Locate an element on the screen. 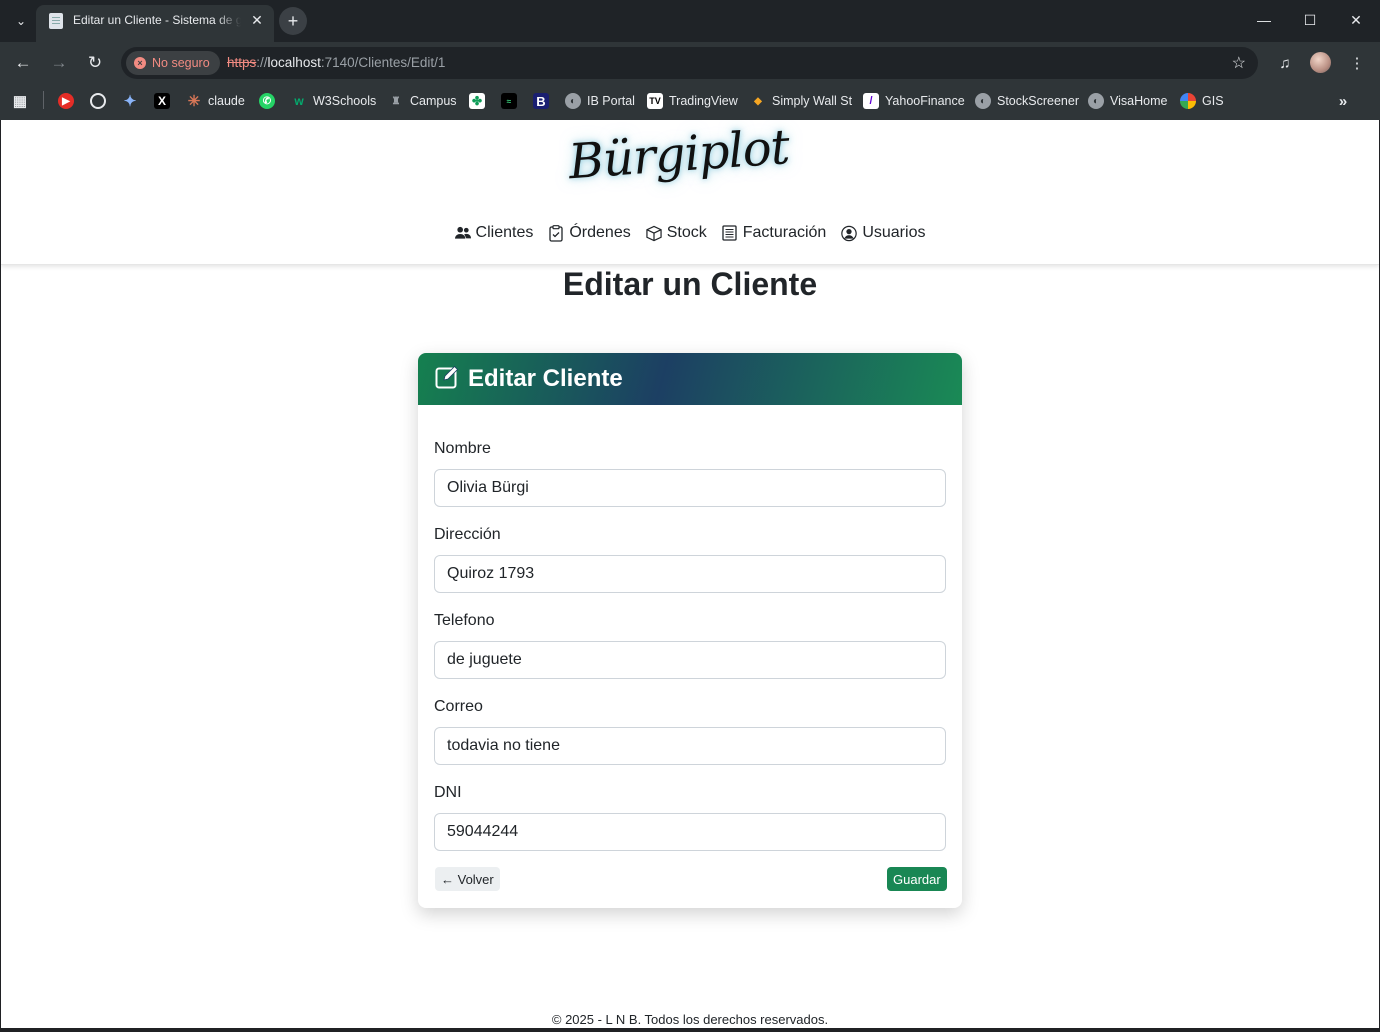 This screenshot has width=1380, height=1032. bookmark-whatsapp: ✆ is located at coordinates (267, 101).